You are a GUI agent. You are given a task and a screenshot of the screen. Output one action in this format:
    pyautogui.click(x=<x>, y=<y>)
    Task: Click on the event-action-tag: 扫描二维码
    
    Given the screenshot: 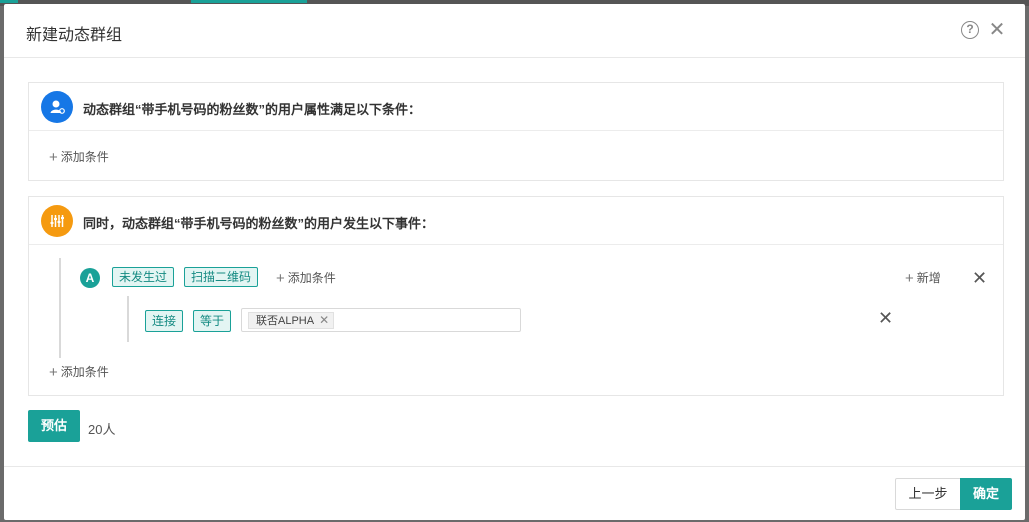 What is the action you would take?
    pyautogui.click(x=221, y=277)
    